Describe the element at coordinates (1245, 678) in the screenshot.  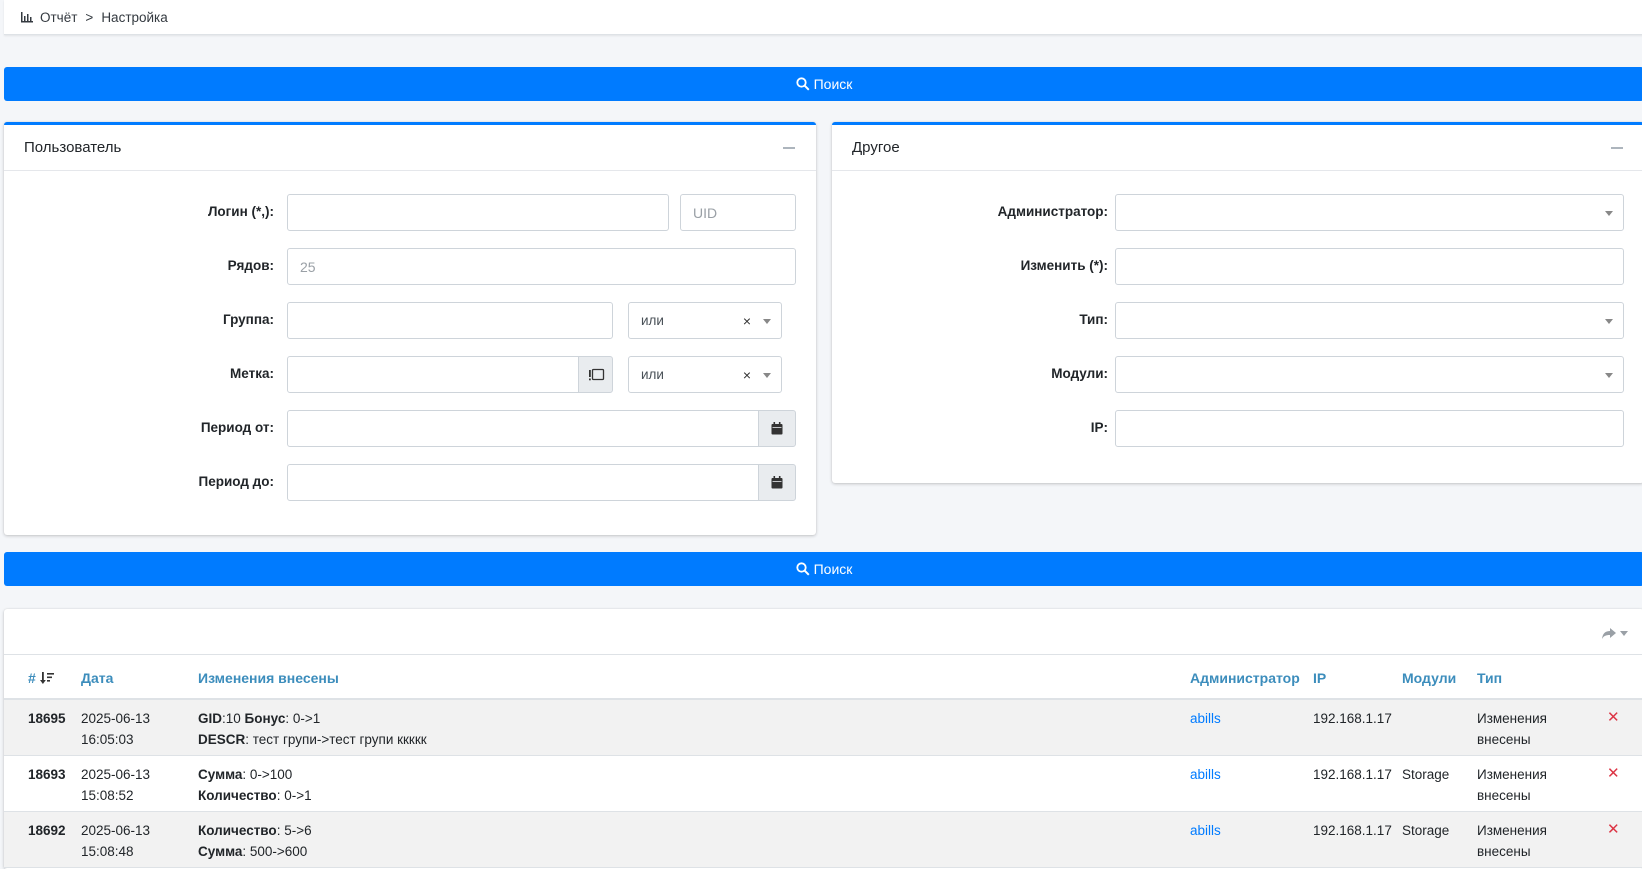
I see `col-admin: Администратор` at that location.